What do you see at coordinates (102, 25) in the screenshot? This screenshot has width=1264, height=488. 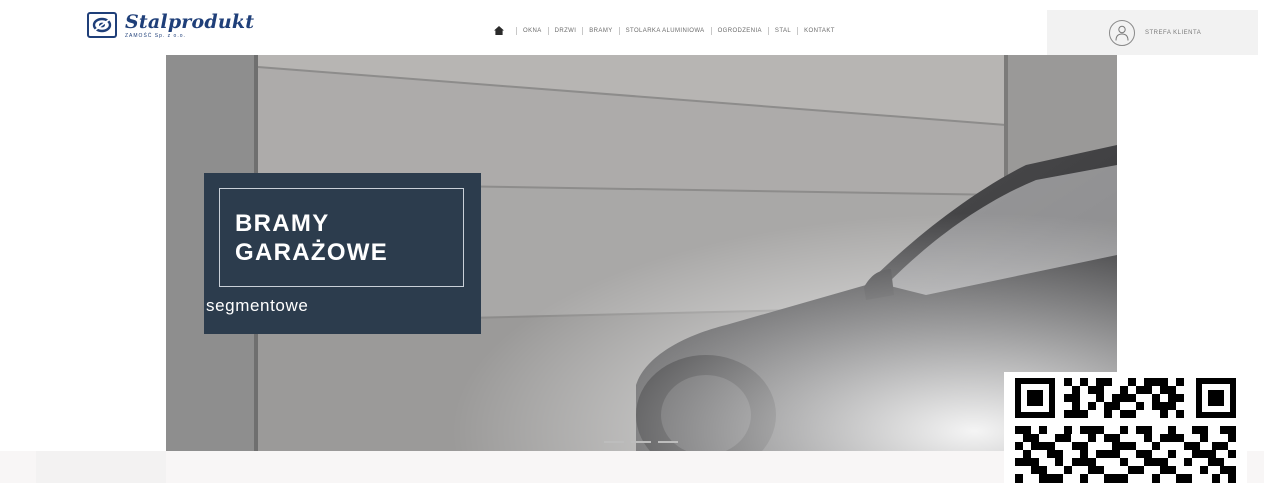 I see `stalprodukt-logo-icon` at bounding box center [102, 25].